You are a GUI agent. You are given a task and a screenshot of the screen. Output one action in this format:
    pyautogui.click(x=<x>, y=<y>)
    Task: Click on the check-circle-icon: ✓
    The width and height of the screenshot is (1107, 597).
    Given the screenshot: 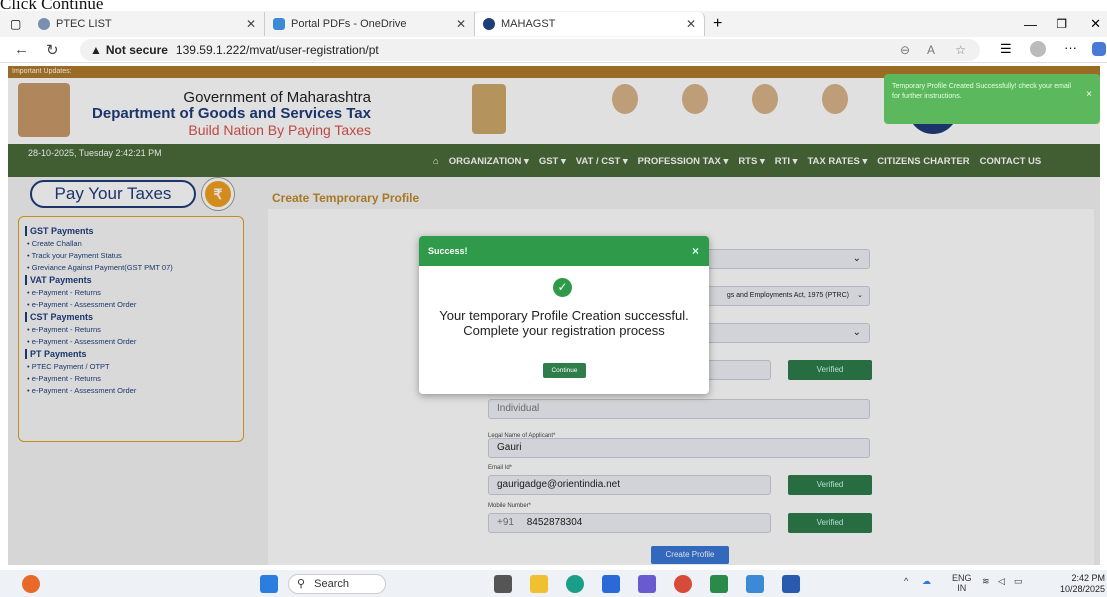 What is the action you would take?
    pyautogui.click(x=562, y=287)
    